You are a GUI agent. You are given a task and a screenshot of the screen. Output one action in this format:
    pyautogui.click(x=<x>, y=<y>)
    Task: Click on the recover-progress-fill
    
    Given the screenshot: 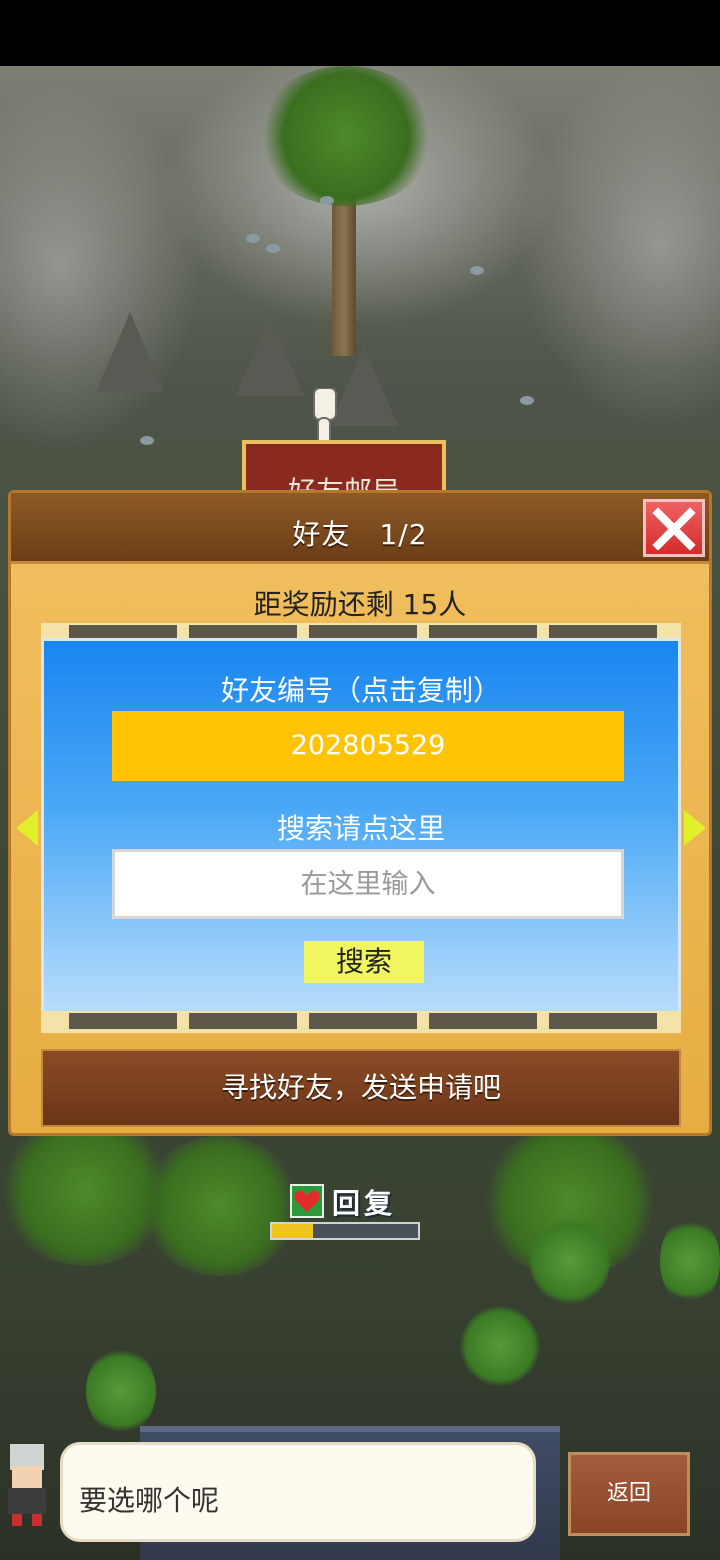 What is the action you would take?
    pyautogui.click(x=292, y=1231)
    